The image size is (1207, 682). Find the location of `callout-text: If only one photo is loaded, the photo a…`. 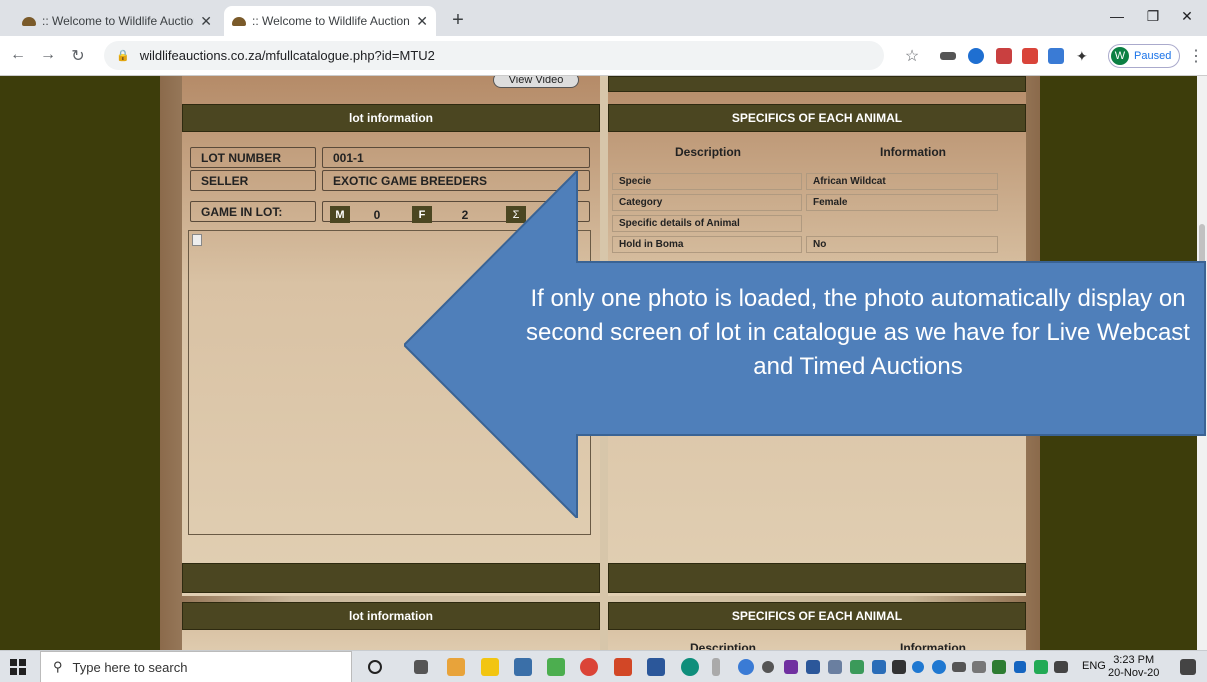

callout-text: If only one photo is loaded, the photo a… is located at coordinates (858, 332).